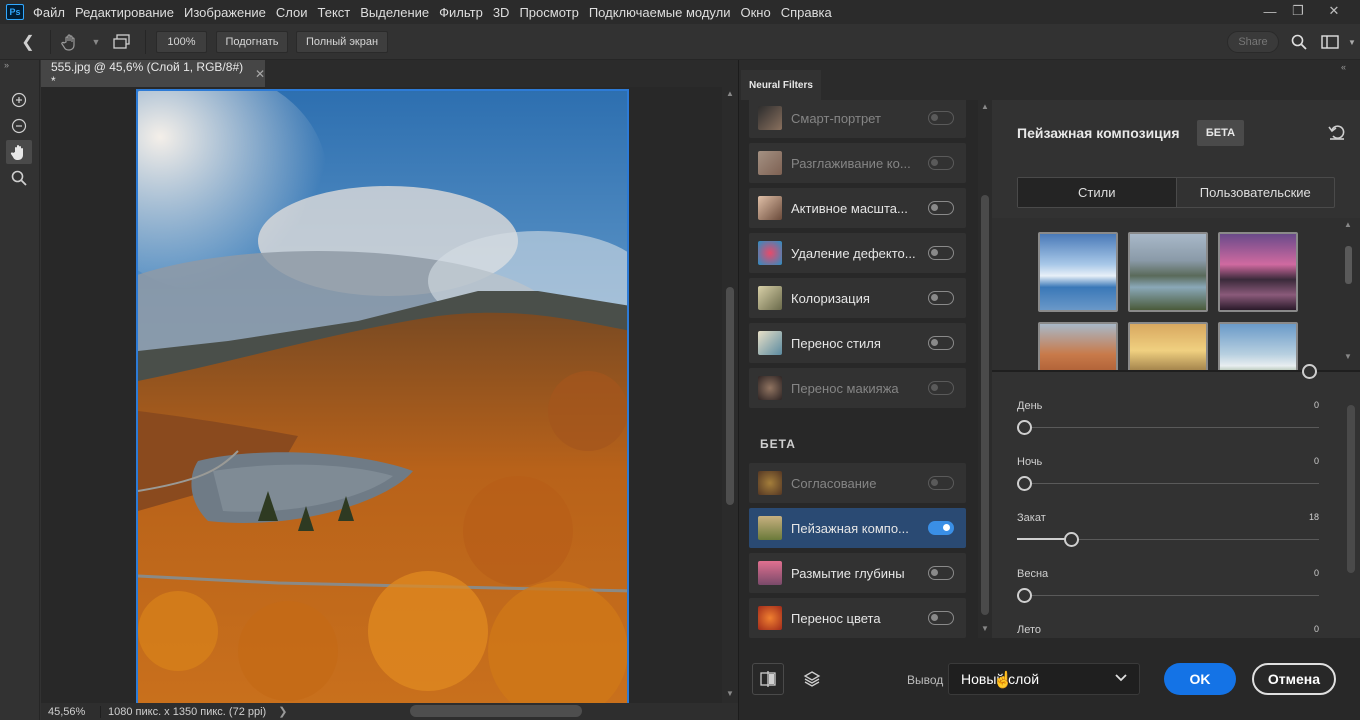 The height and width of the screenshot is (720, 1360). Describe the element at coordinates (1343, 67) in the screenshot. I see `collapse-arrows-icon: «` at that location.